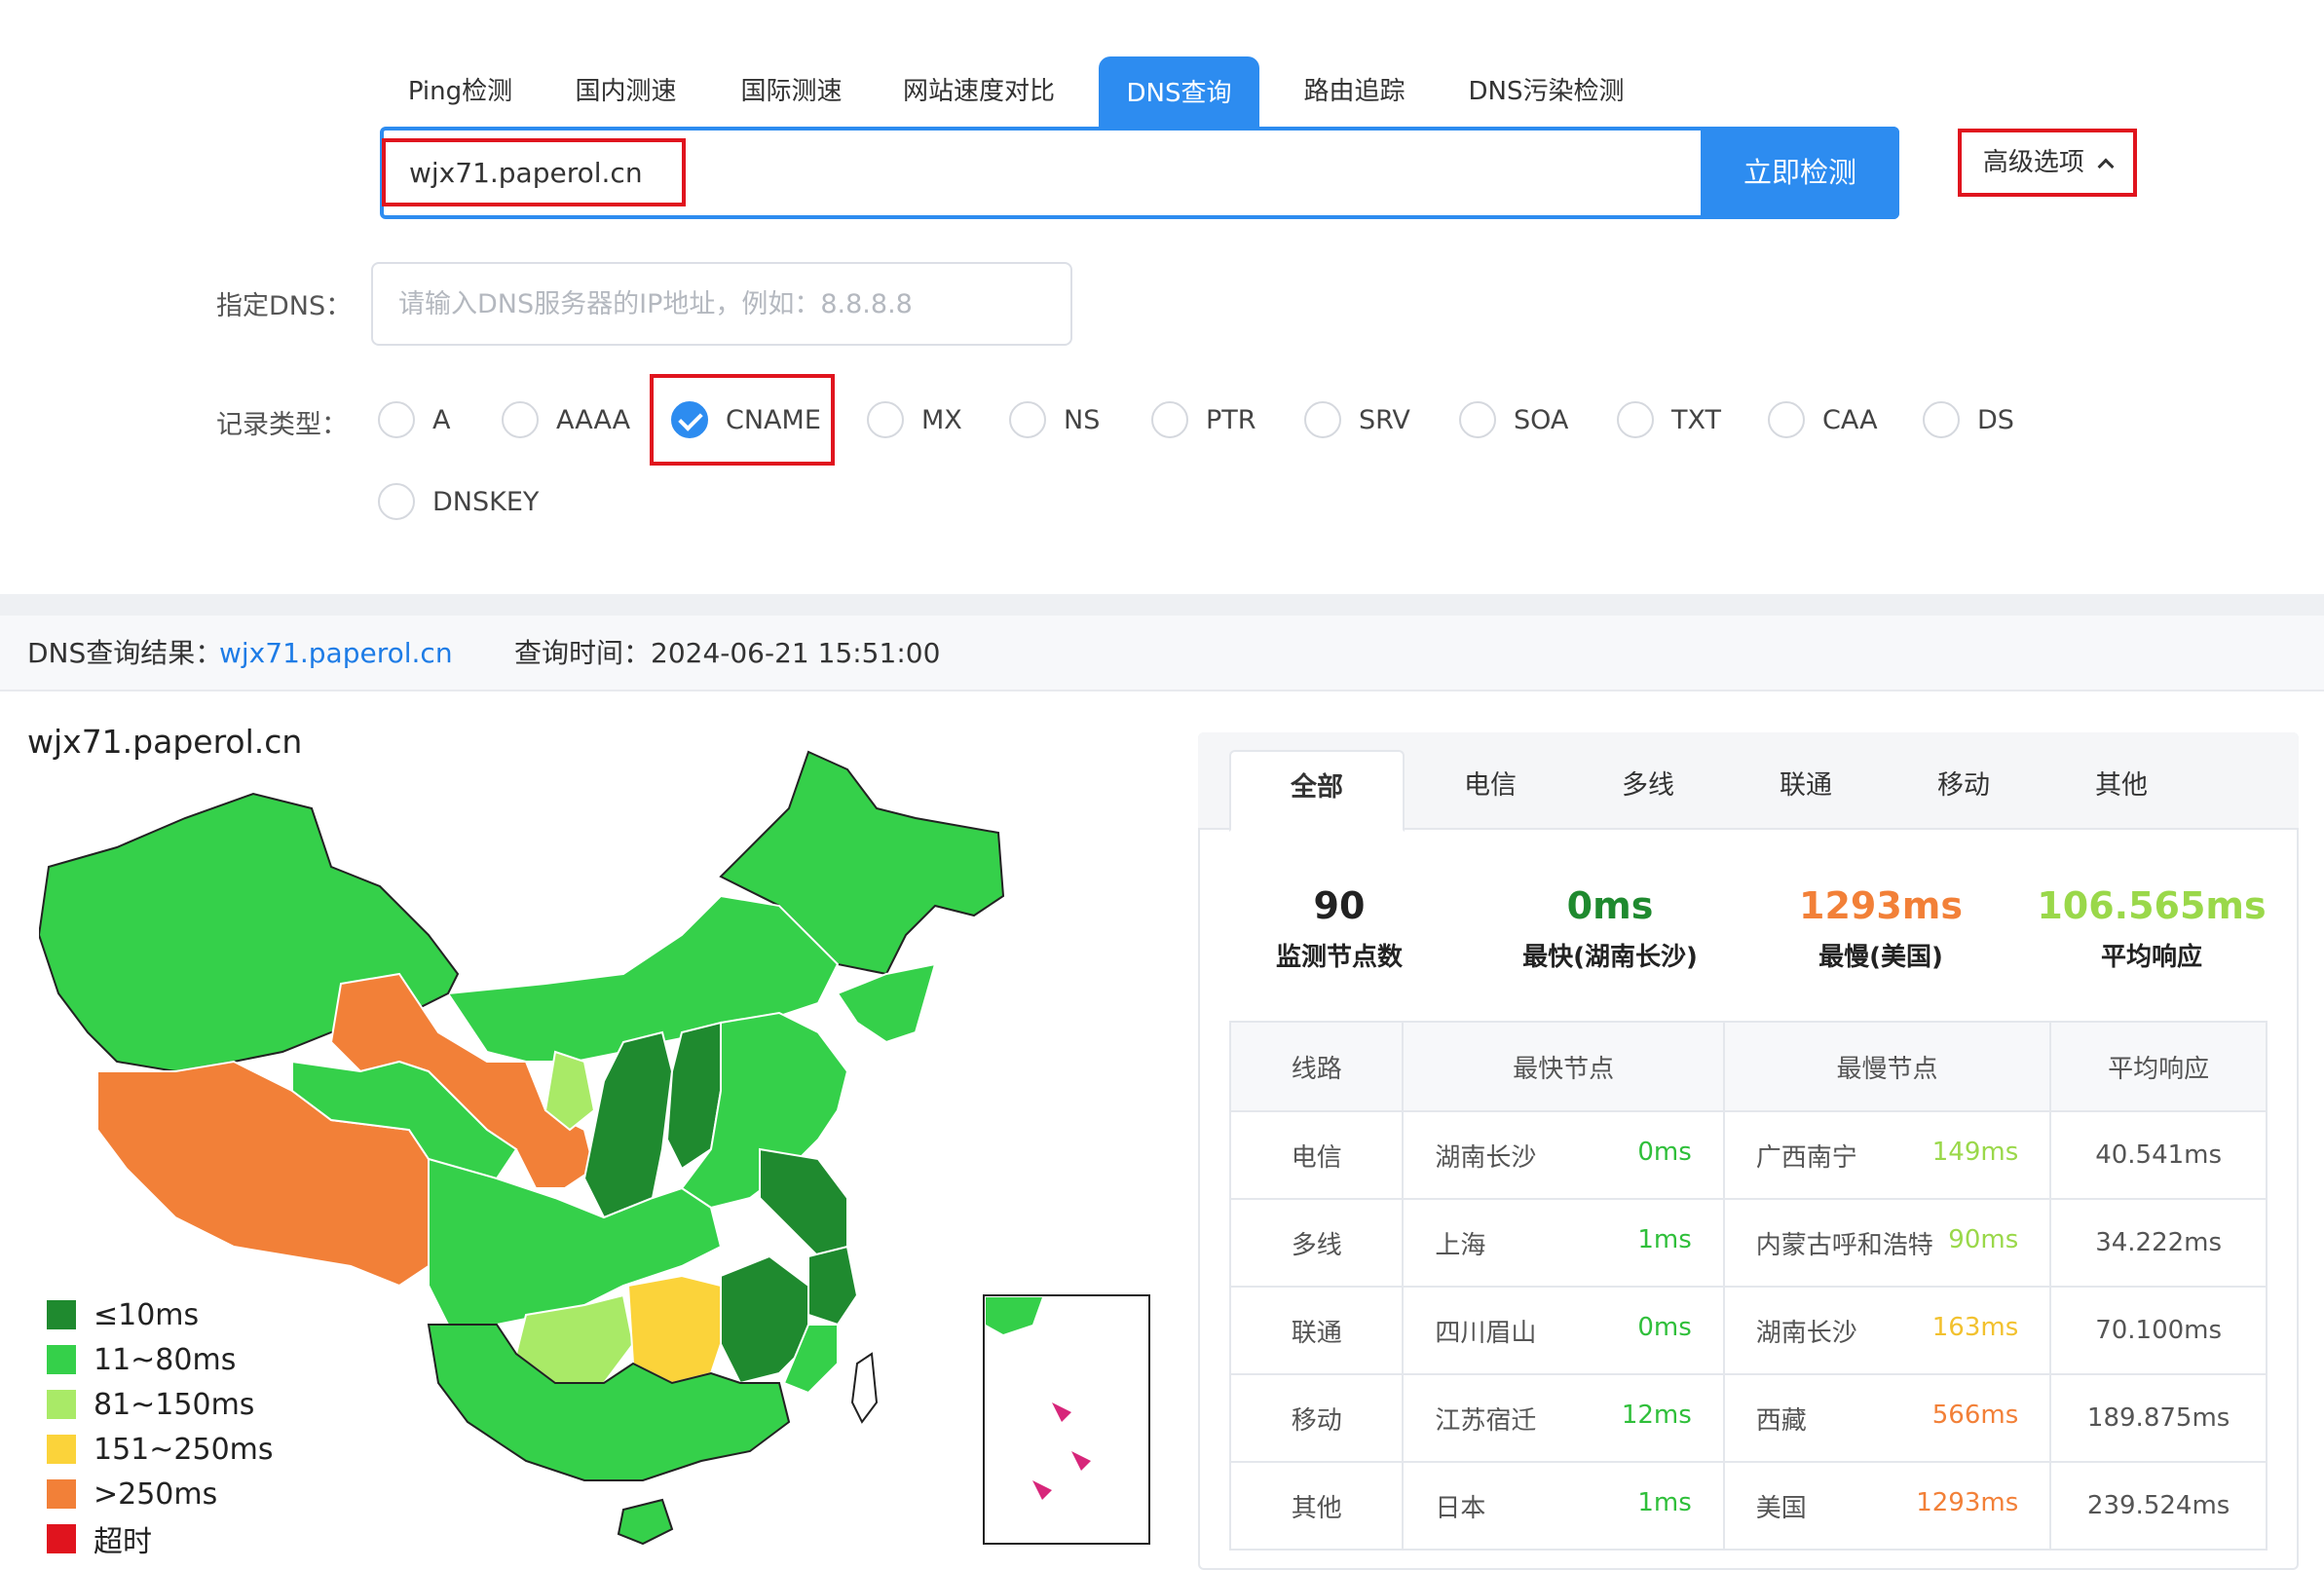  What do you see at coordinates (1460, 1508) in the screenshot?
I see `fast-node: 日本` at bounding box center [1460, 1508].